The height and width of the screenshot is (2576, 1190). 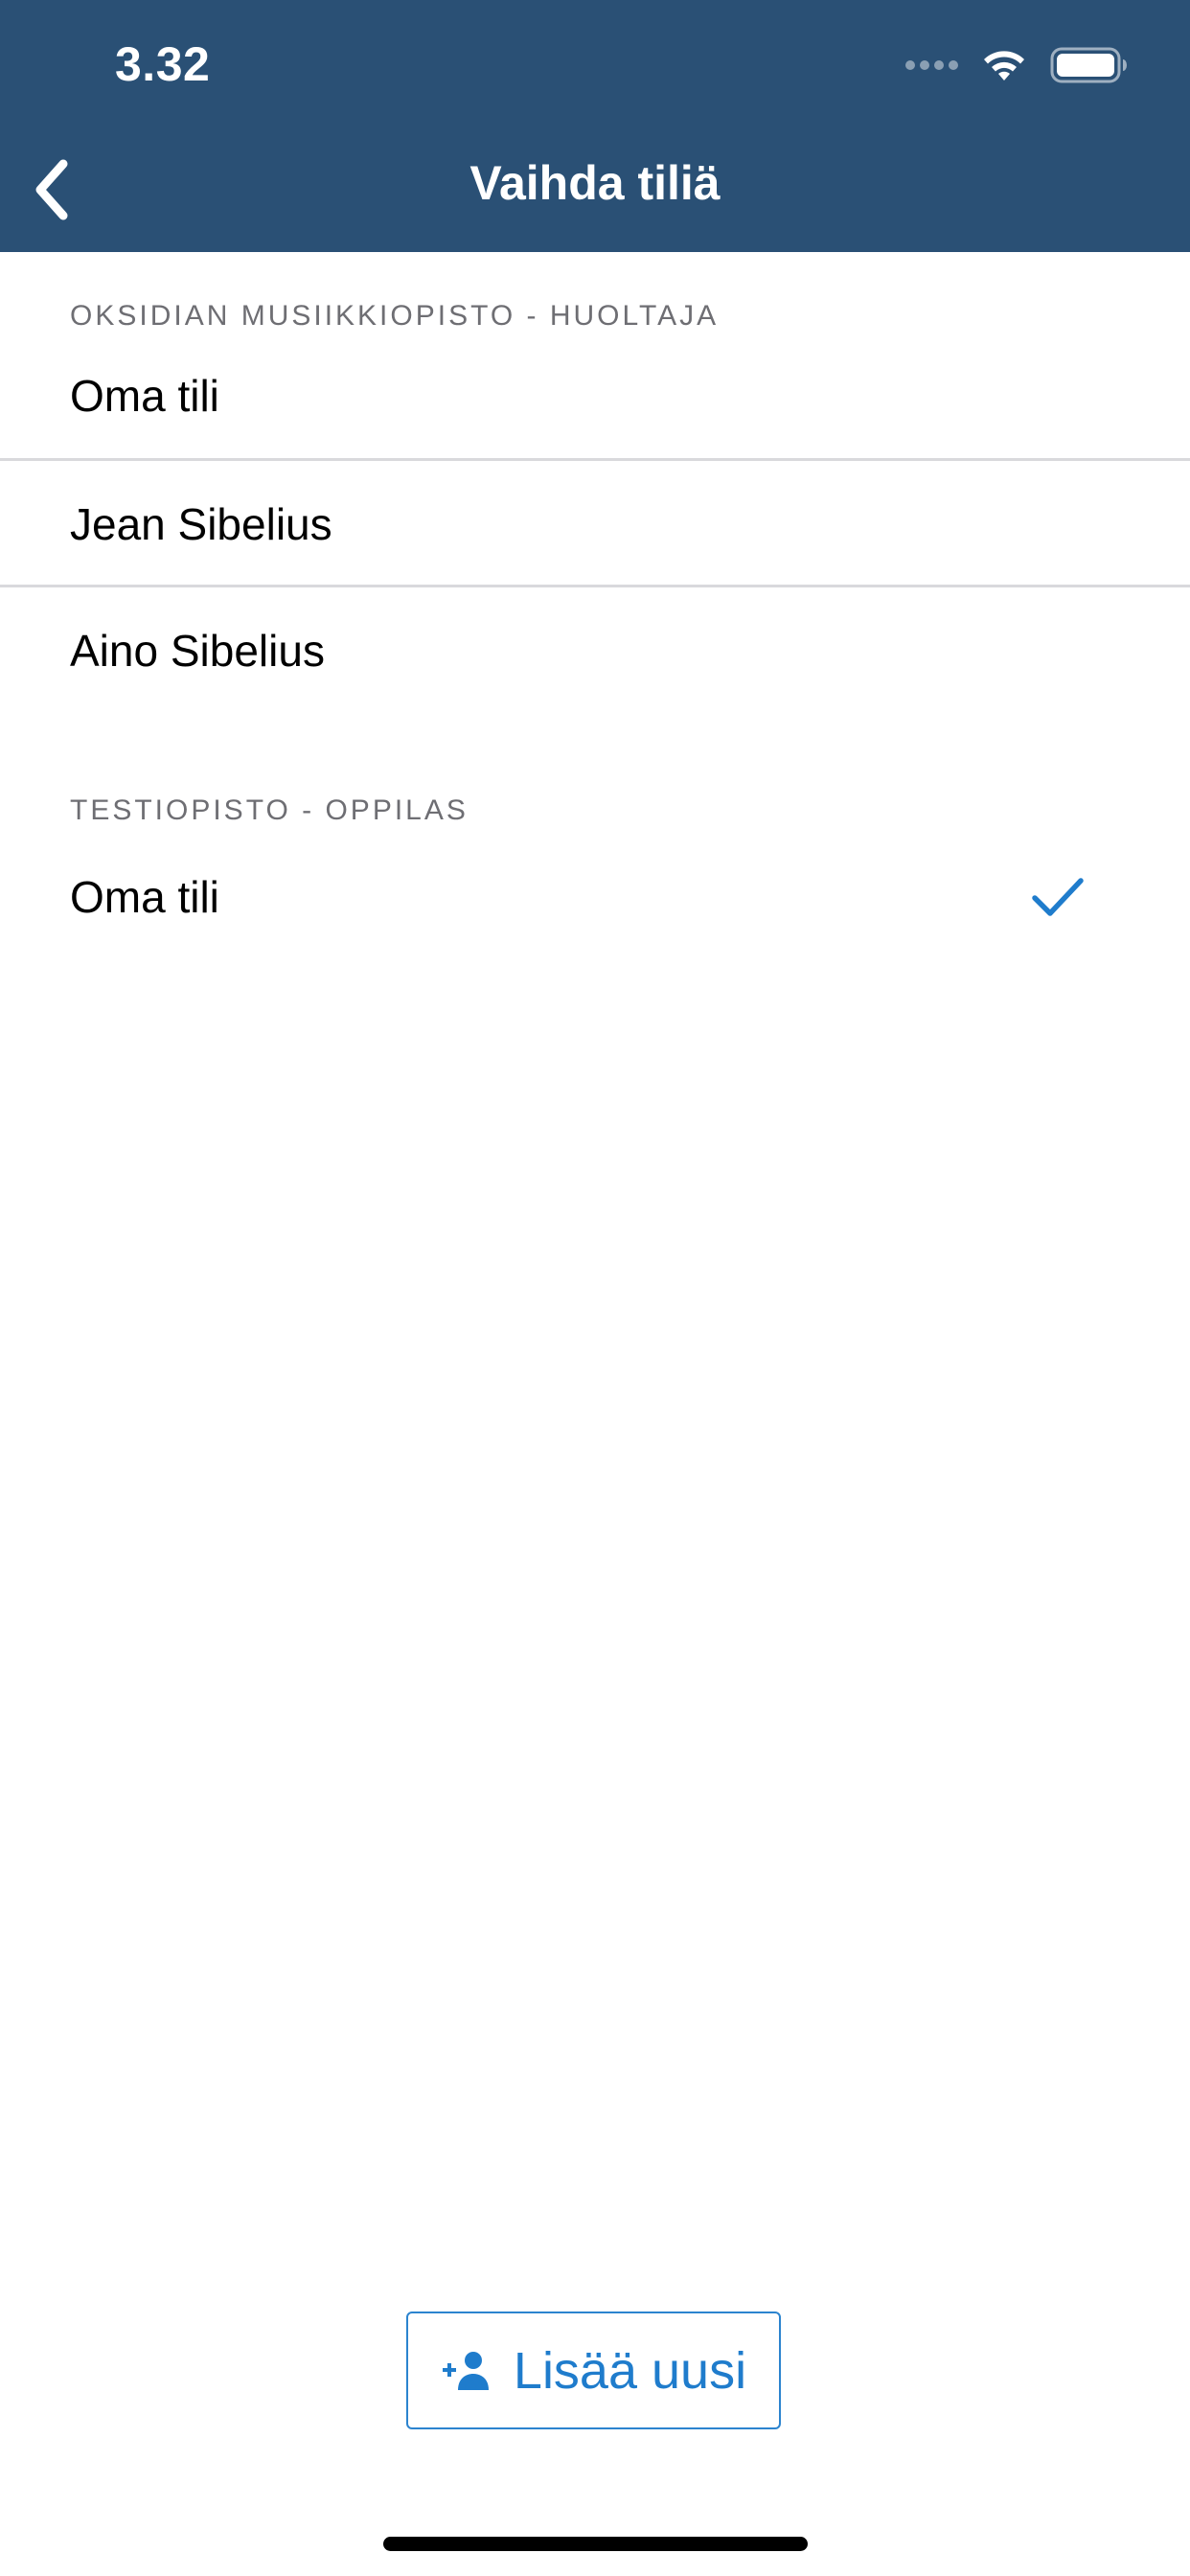 What do you see at coordinates (1004, 65) in the screenshot?
I see `wifi-icon` at bounding box center [1004, 65].